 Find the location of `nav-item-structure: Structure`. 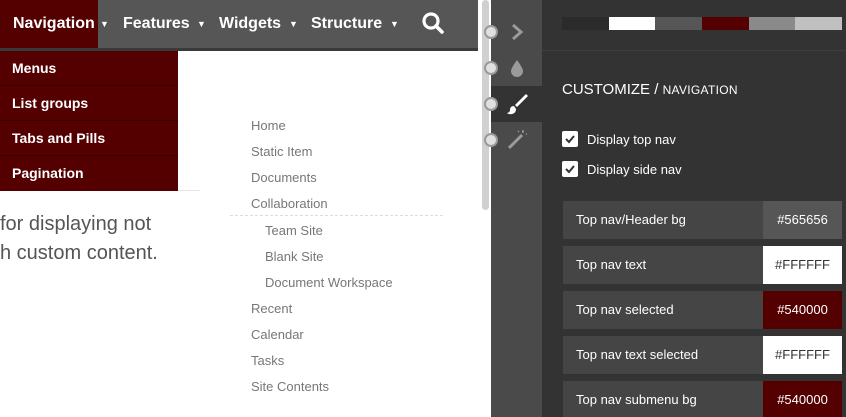

nav-item-structure: Structure is located at coordinates (346, 24).